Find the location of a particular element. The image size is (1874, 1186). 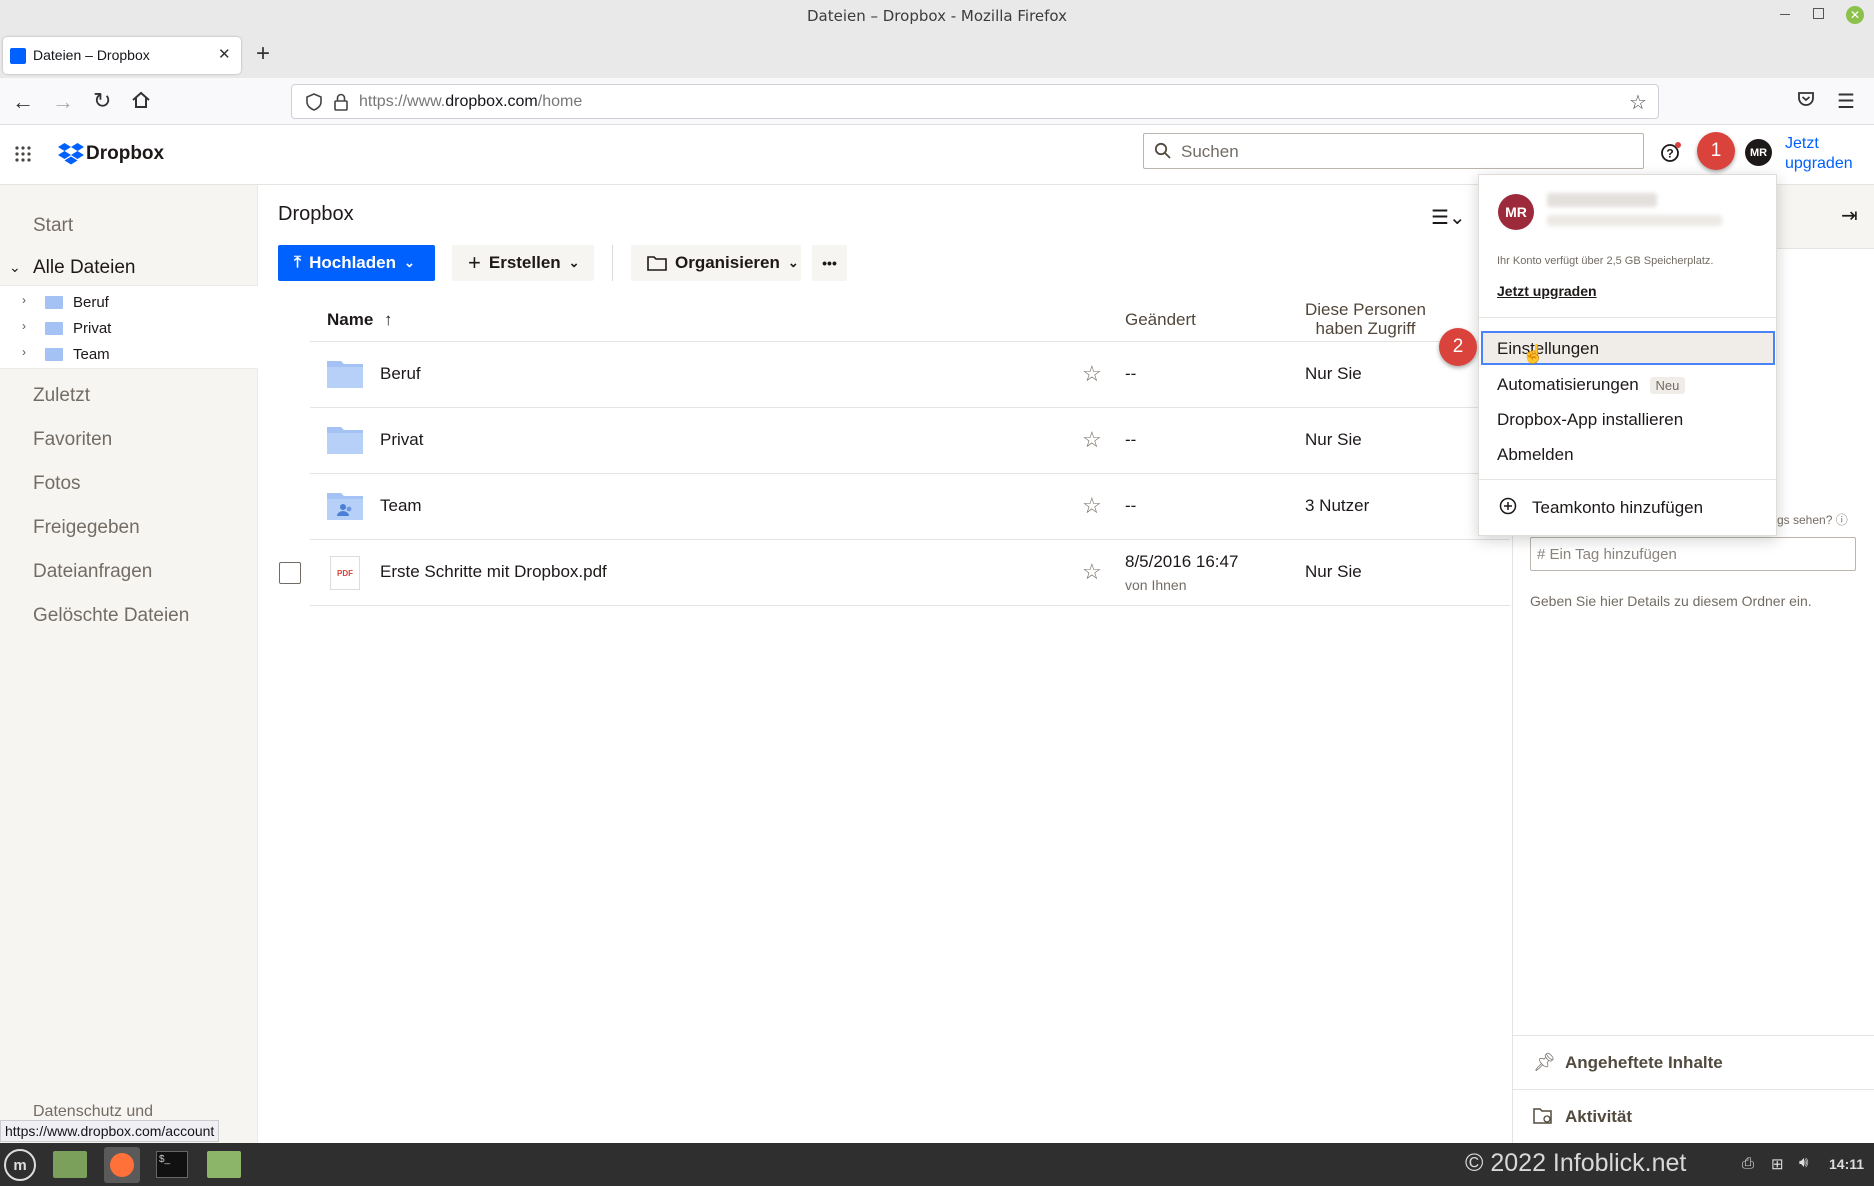

organize-button: Organisieren ⌄ is located at coordinates (716, 263).